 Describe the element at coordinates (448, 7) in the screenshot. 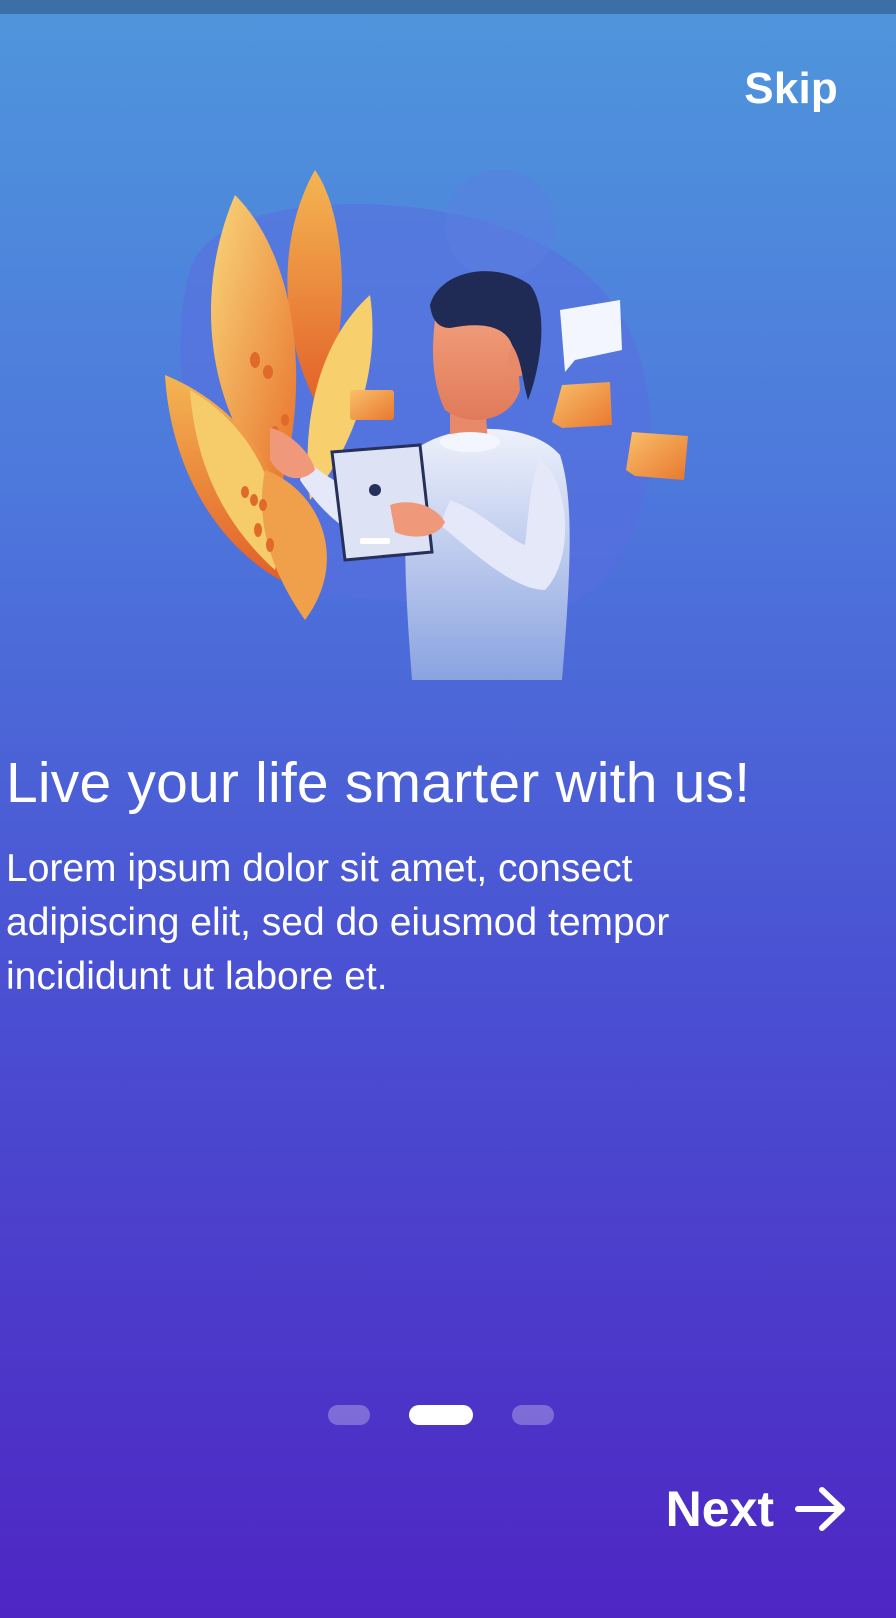

I see `status-bar` at that location.